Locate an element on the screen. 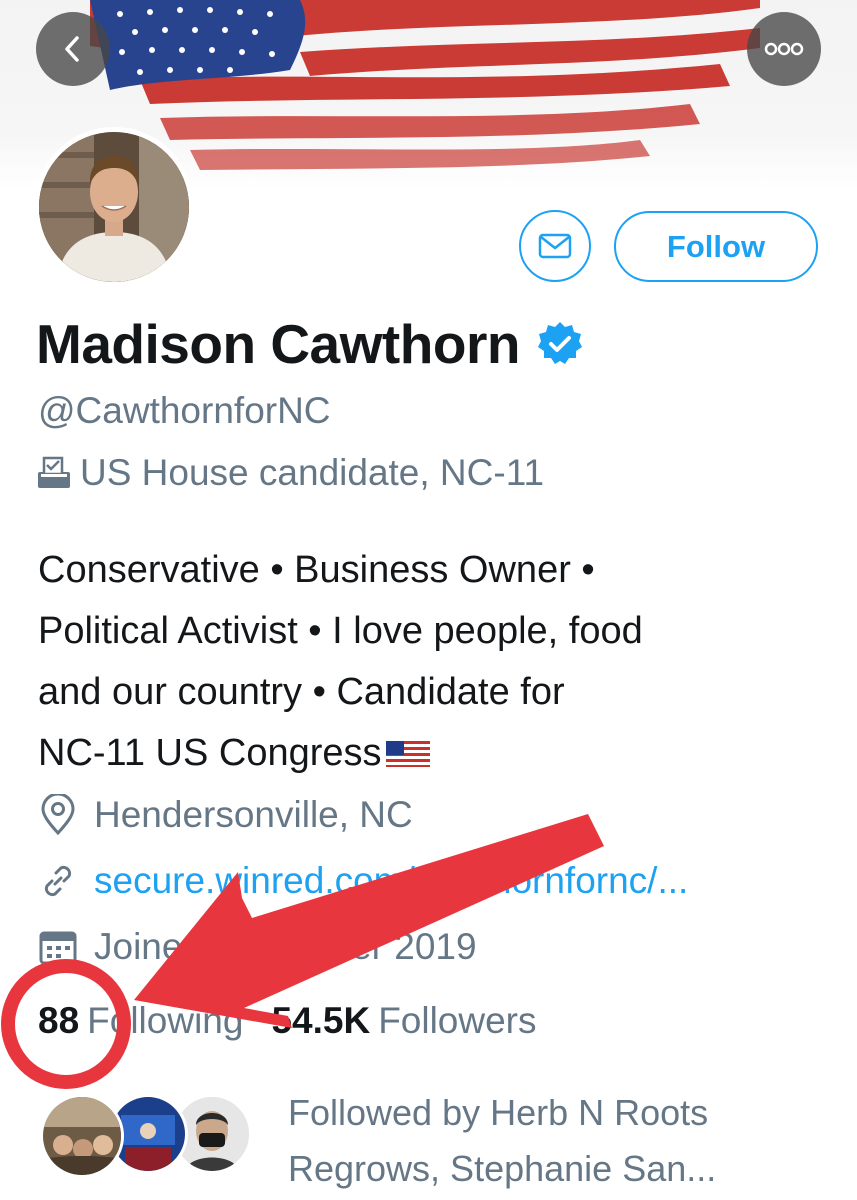 The image size is (857, 1200). profile-name: Madison Cawthorn is located at coordinates (310, 344).